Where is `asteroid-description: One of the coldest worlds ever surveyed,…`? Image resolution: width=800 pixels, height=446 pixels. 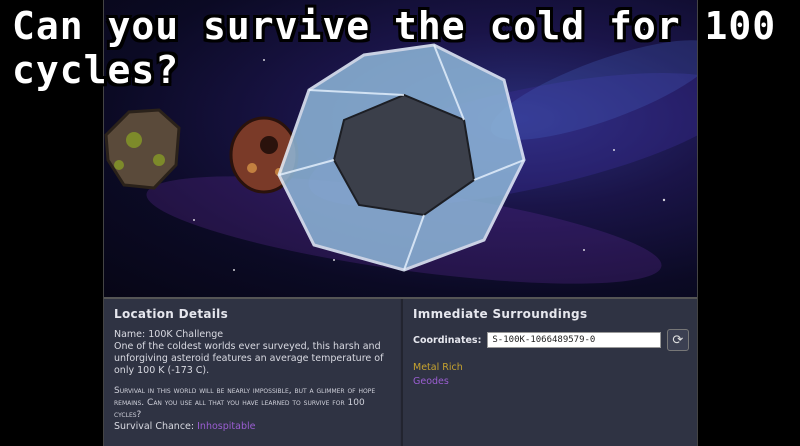 asteroid-description: One of the coldest worlds ever surveyed,… is located at coordinates (249, 358).